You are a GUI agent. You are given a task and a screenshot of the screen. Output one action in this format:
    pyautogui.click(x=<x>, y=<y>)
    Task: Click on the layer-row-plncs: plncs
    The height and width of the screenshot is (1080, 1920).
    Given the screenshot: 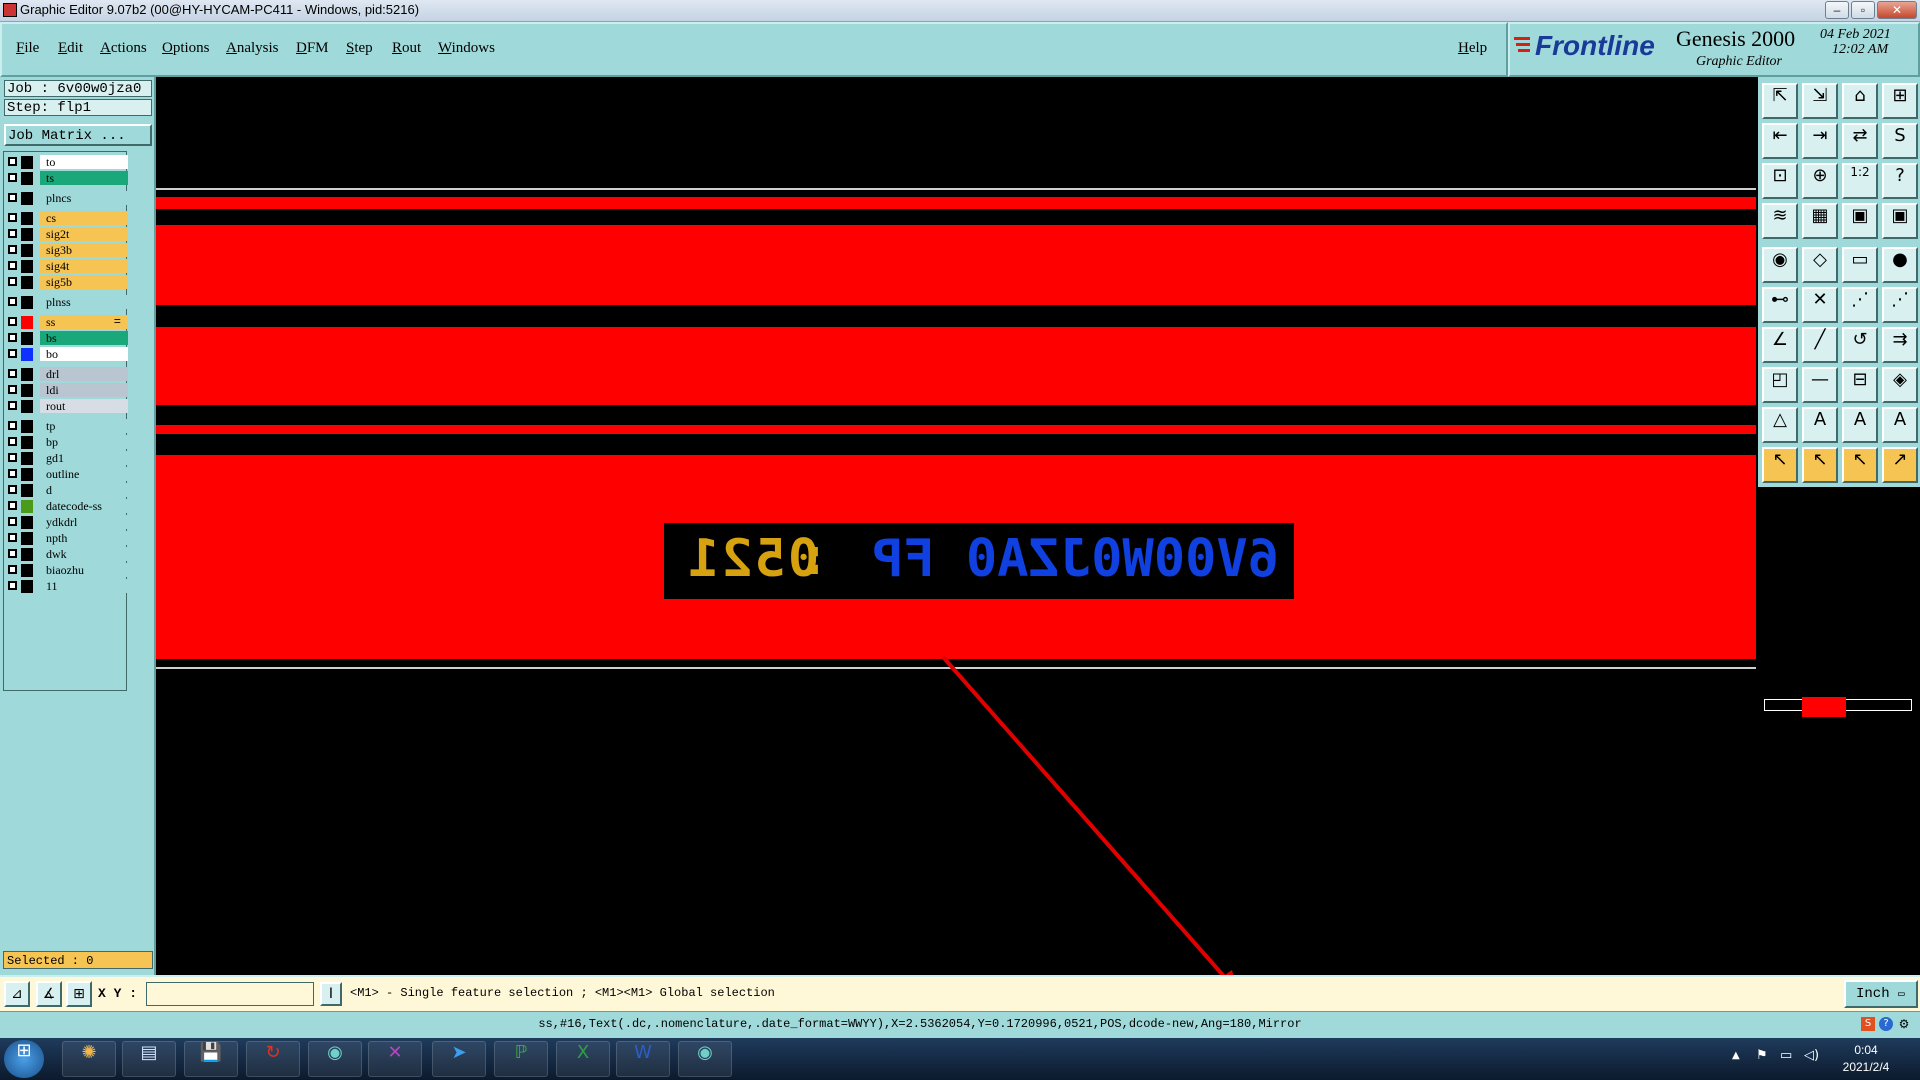 What is the action you would take?
    pyautogui.click(x=66, y=198)
    